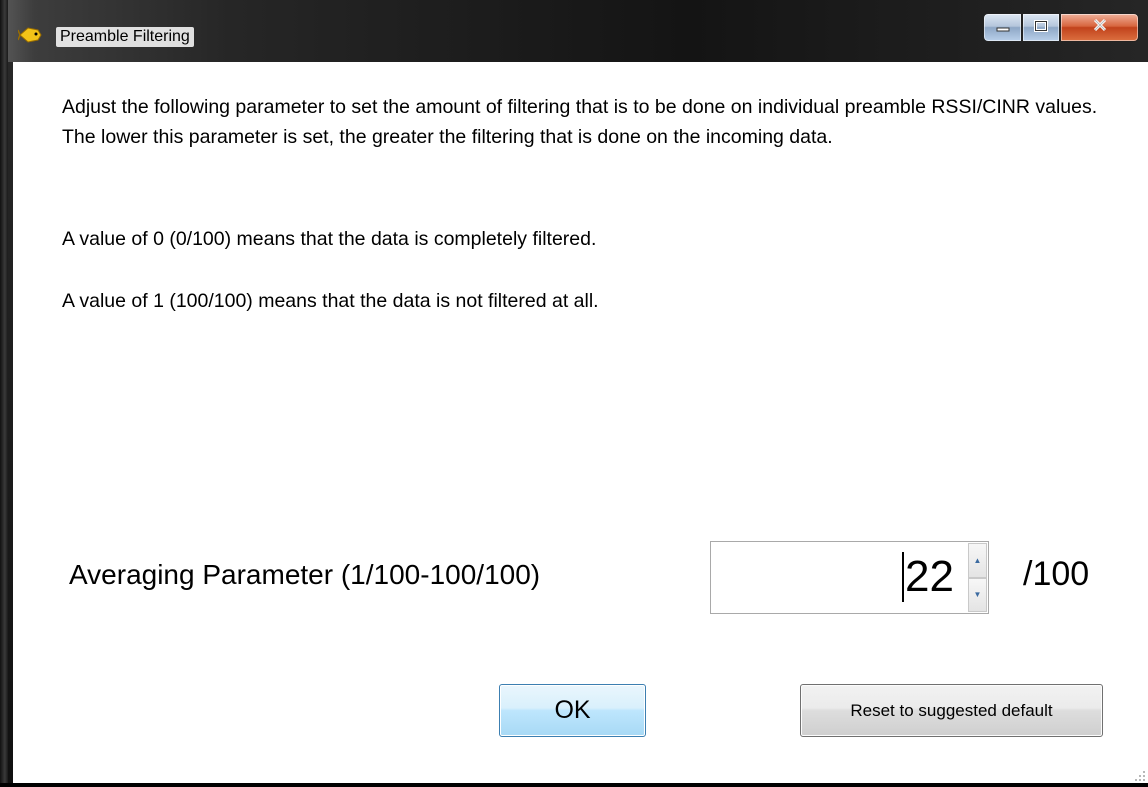 This screenshot has width=1148, height=787. Describe the element at coordinates (4, 391) in the screenshot. I see `window-left-edge` at that location.